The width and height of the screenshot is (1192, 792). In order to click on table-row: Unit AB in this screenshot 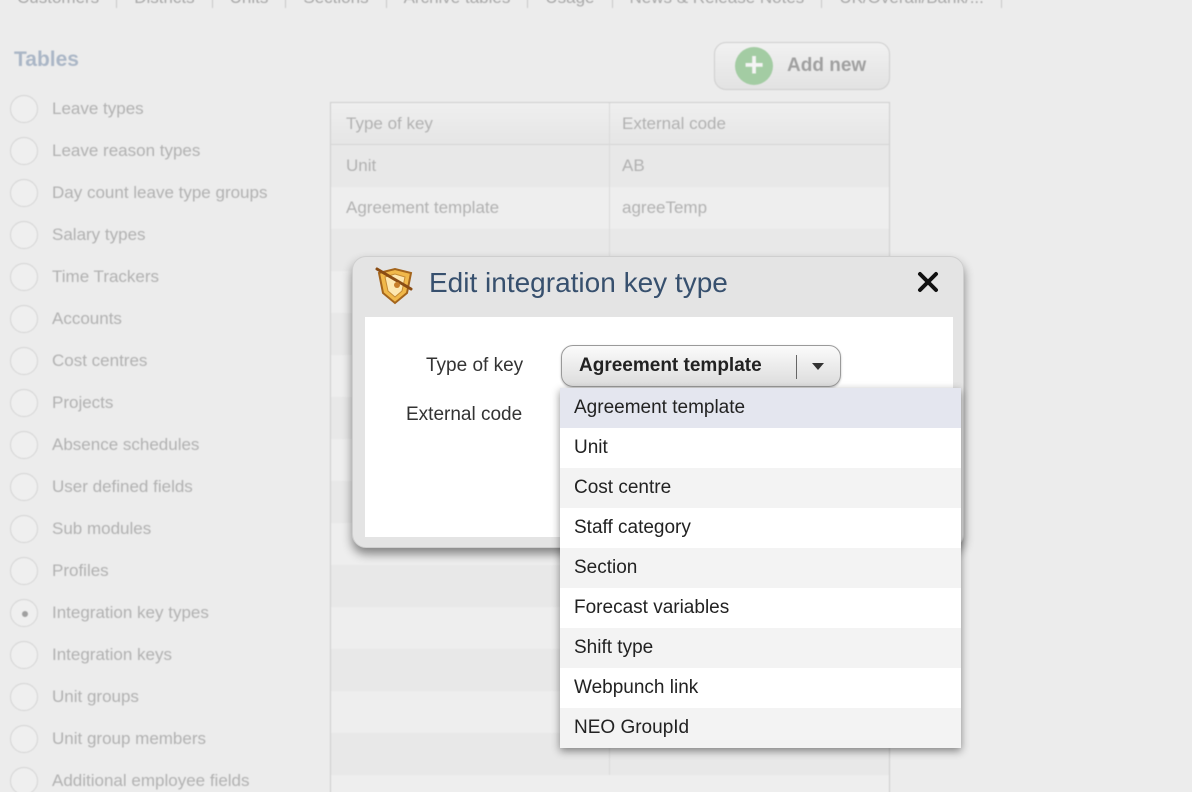, I will do `click(610, 166)`.